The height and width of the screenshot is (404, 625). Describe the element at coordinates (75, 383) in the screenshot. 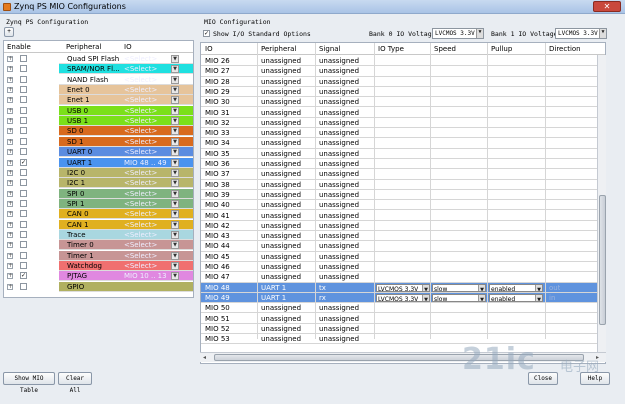

I see `clear-all-button: Clear All` at that location.